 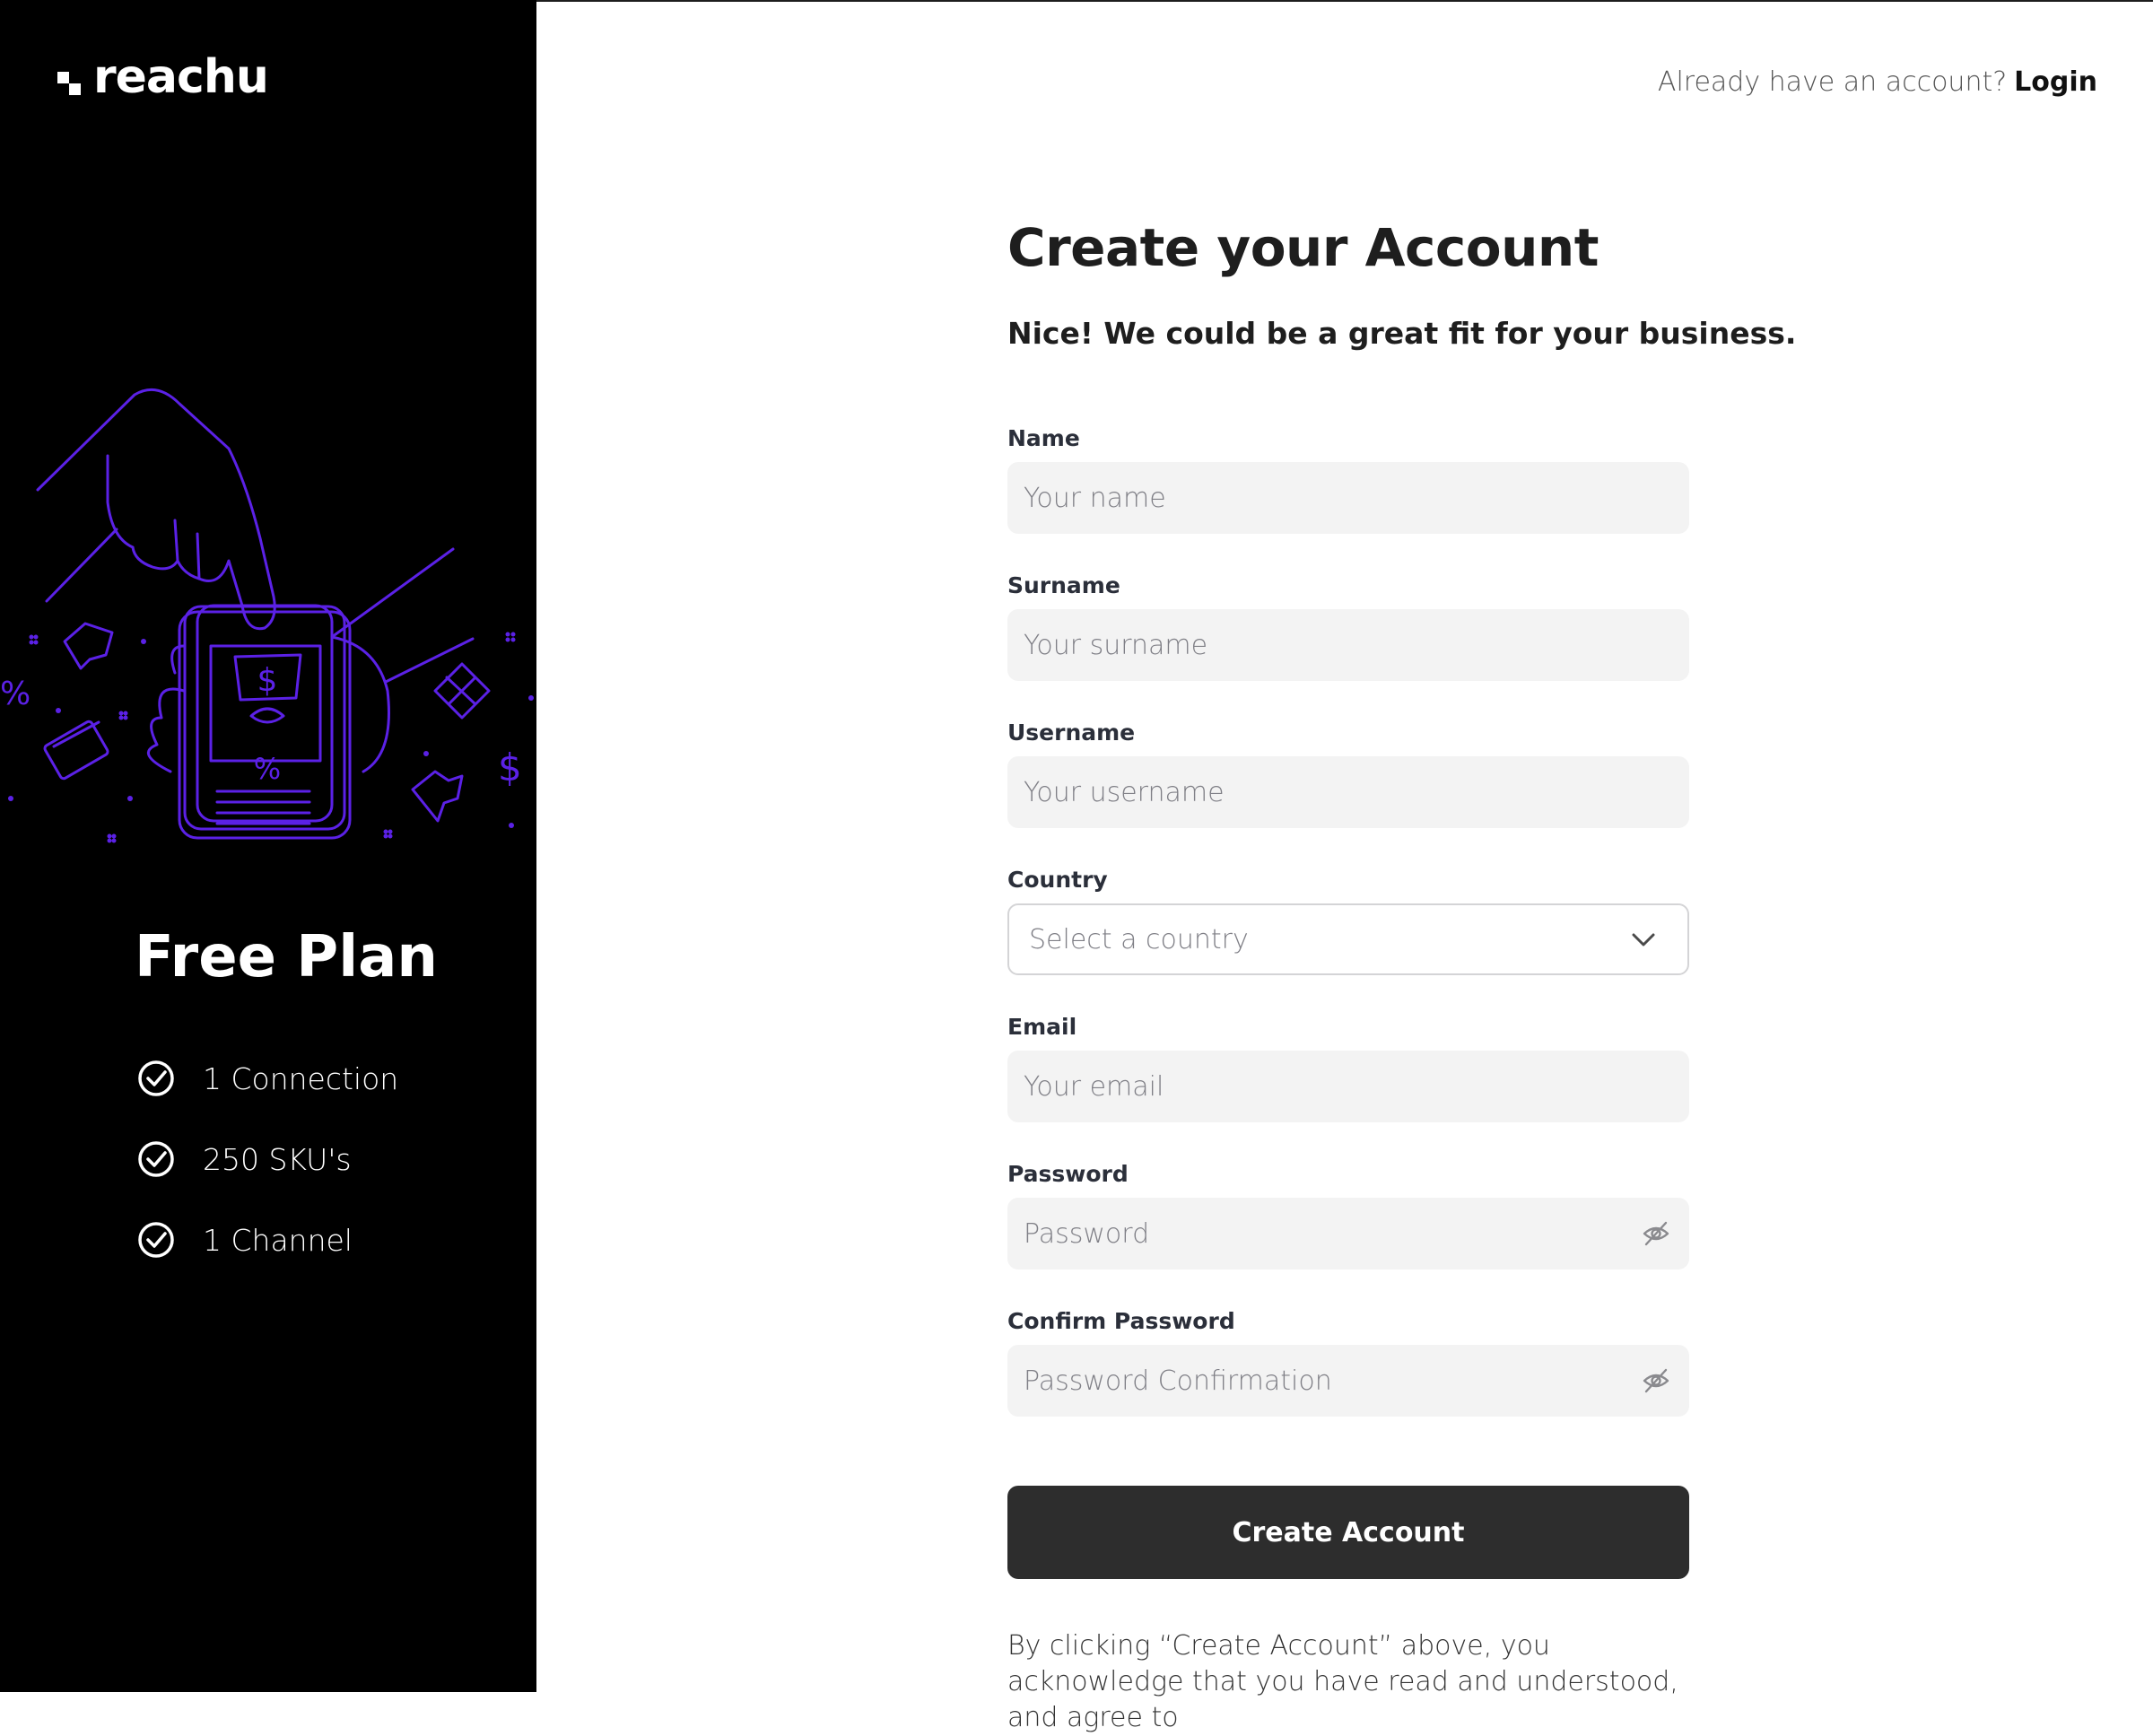 I want to click on email-placeholder: Your email, so click(x=1094, y=1087).